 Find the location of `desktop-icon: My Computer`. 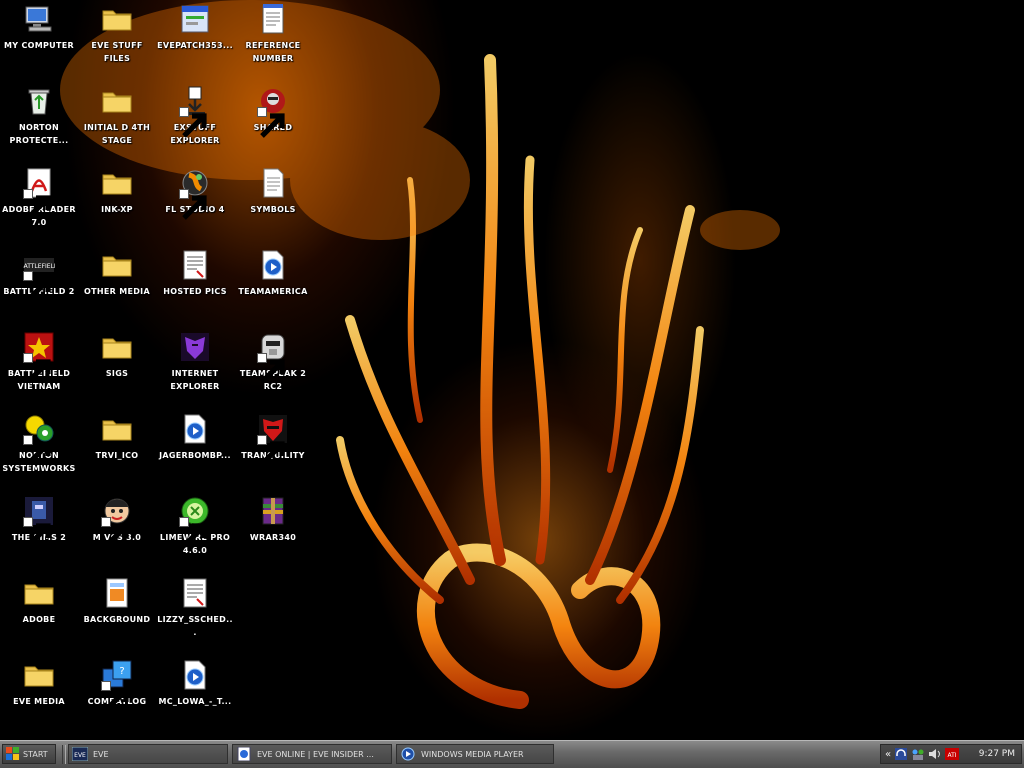

desktop-icon: My Computer is located at coordinates (39, 39).